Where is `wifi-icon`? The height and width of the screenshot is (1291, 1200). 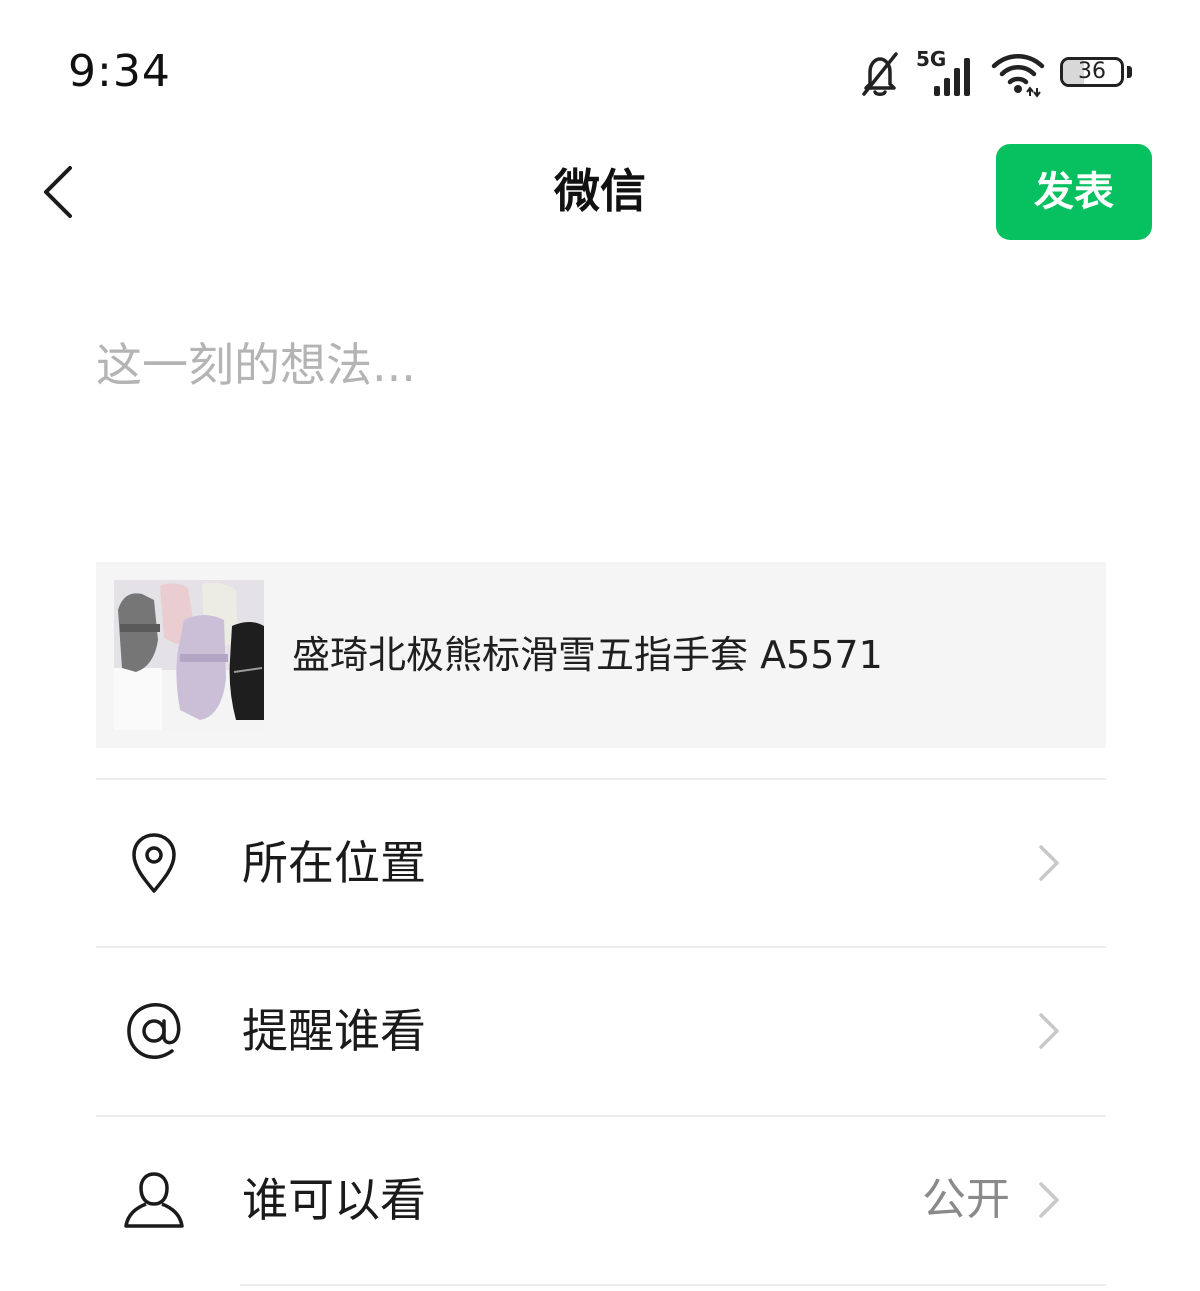 wifi-icon is located at coordinates (1018, 74).